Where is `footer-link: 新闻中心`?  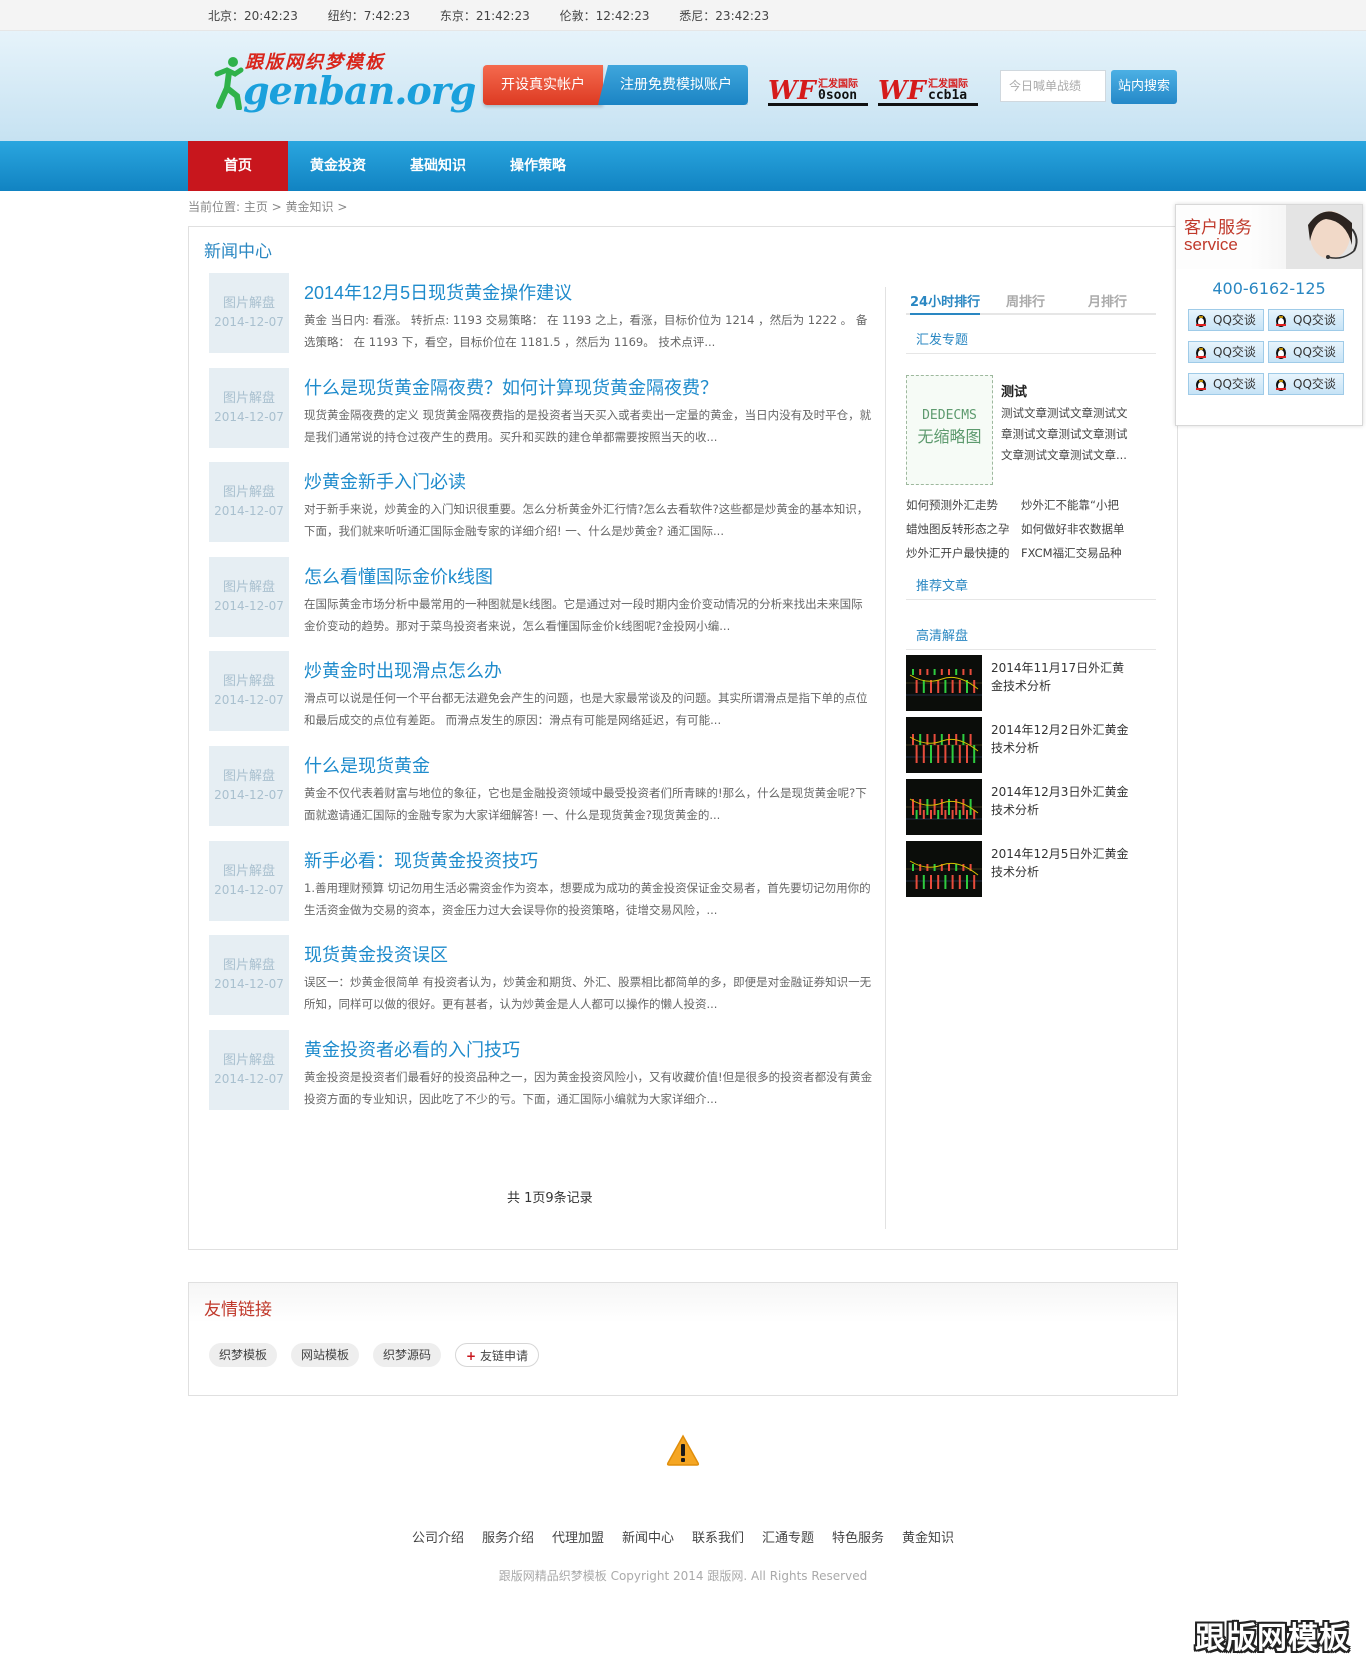
footer-link: 新闻中心 is located at coordinates (648, 1538).